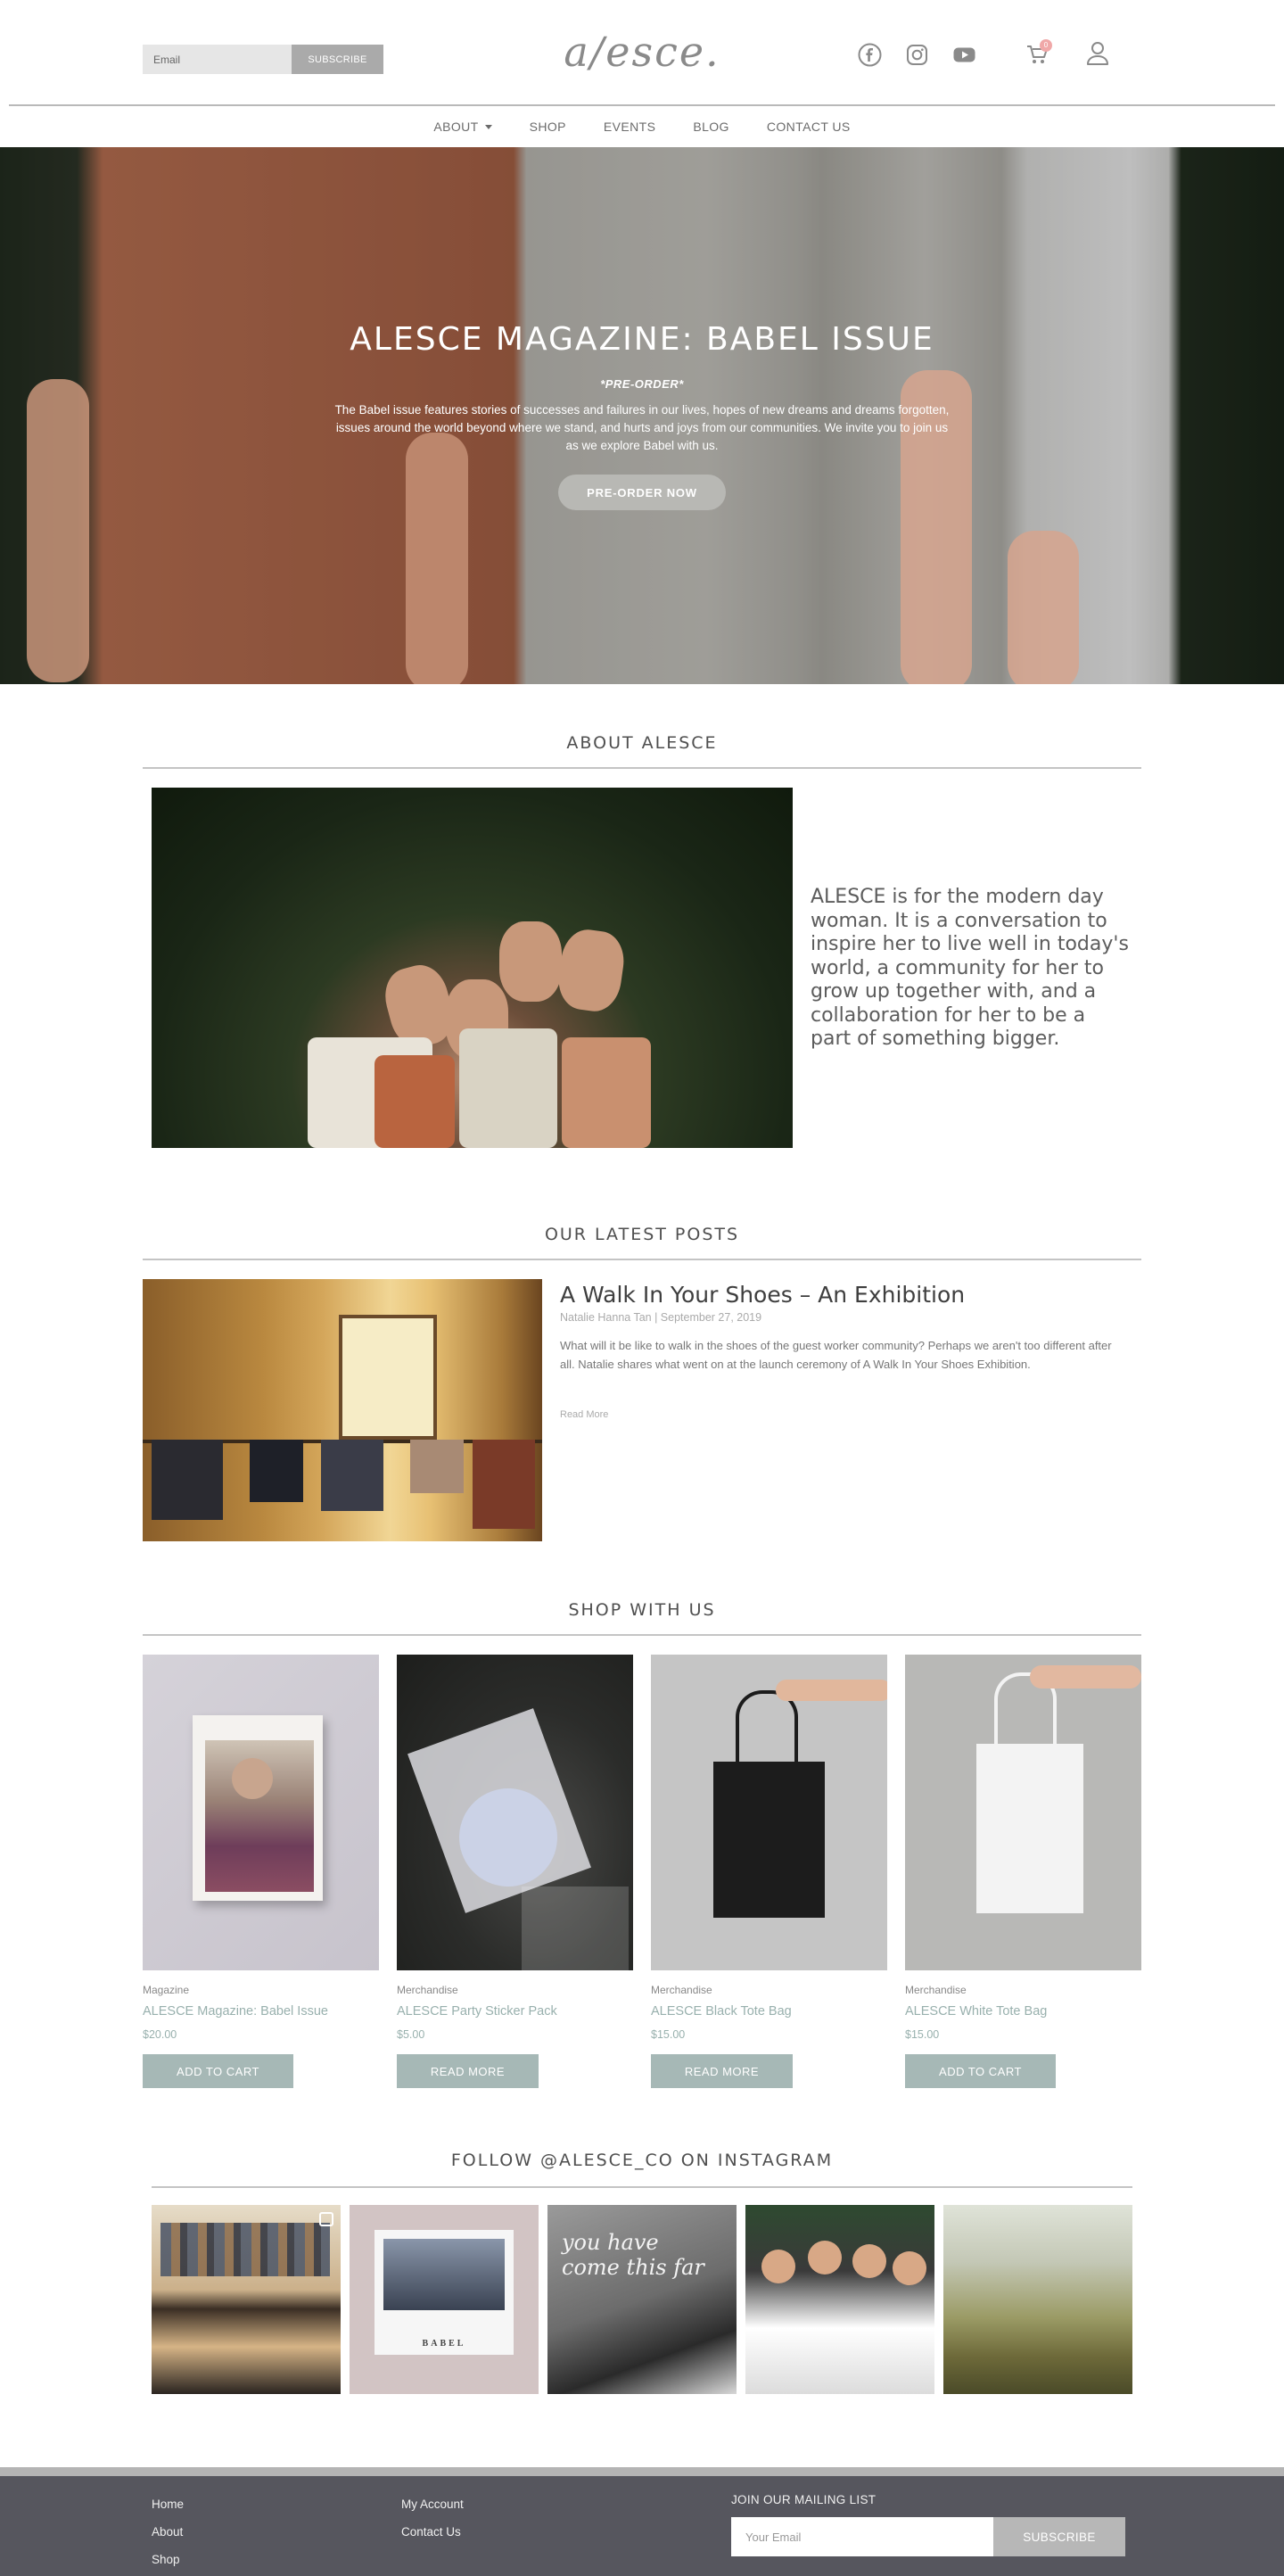 The height and width of the screenshot is (2576, 1284). Describe the element at coordinates (548, 127) in the screenshot. I see `nav-item-shop: SHOP` at that location.